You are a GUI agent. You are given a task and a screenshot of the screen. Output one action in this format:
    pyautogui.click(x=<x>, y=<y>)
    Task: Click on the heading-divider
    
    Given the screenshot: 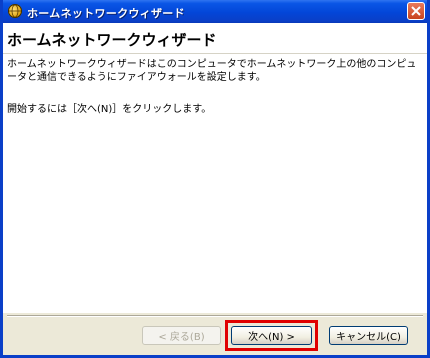 What is the action you would take?
    pyautogui.click(x=215, y=53)
    